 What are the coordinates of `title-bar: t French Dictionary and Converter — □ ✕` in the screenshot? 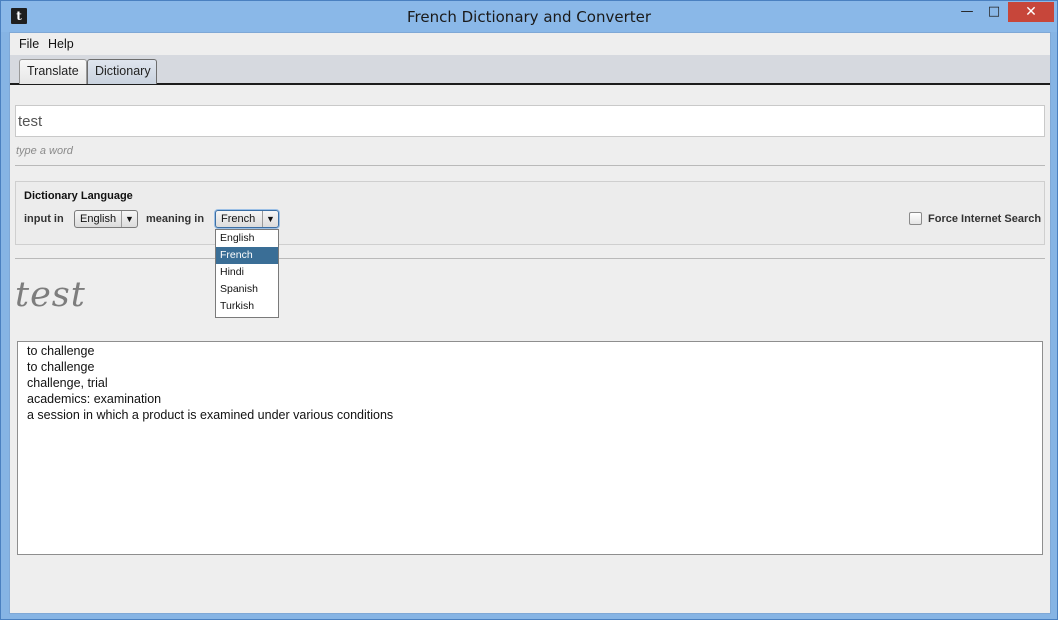 It's located at (529, 16).